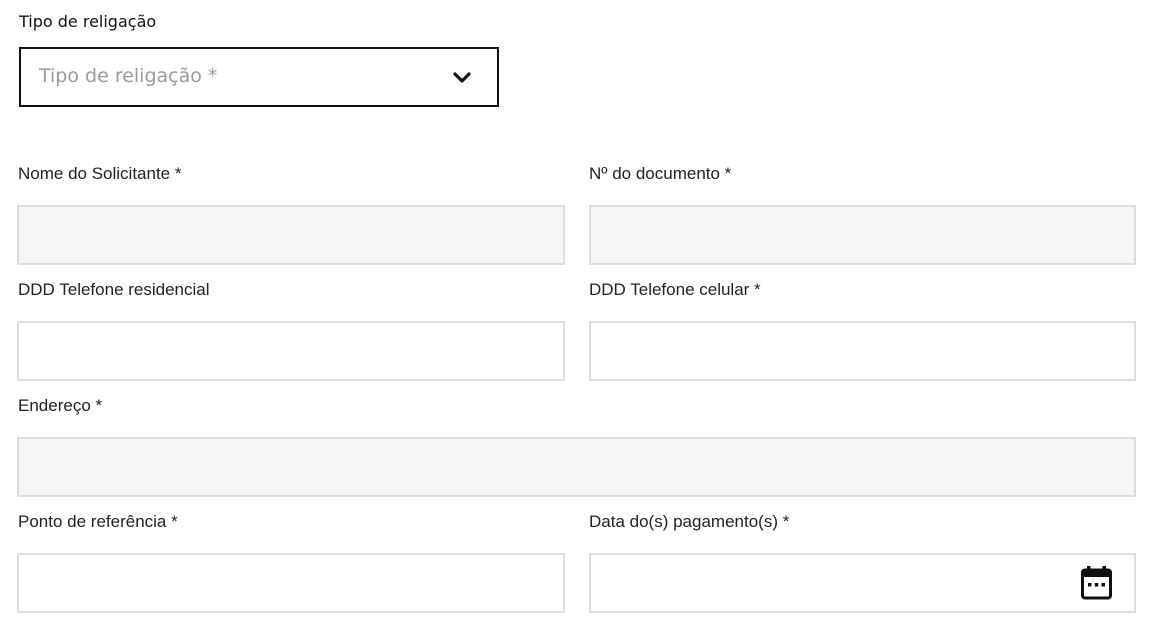 Image resolution: width=1153 pixels, height=634 pixels. What do you see at coordinates (291, 351) in the screenshot?
I see `home-phone-field` at bounding box center [291, 351].